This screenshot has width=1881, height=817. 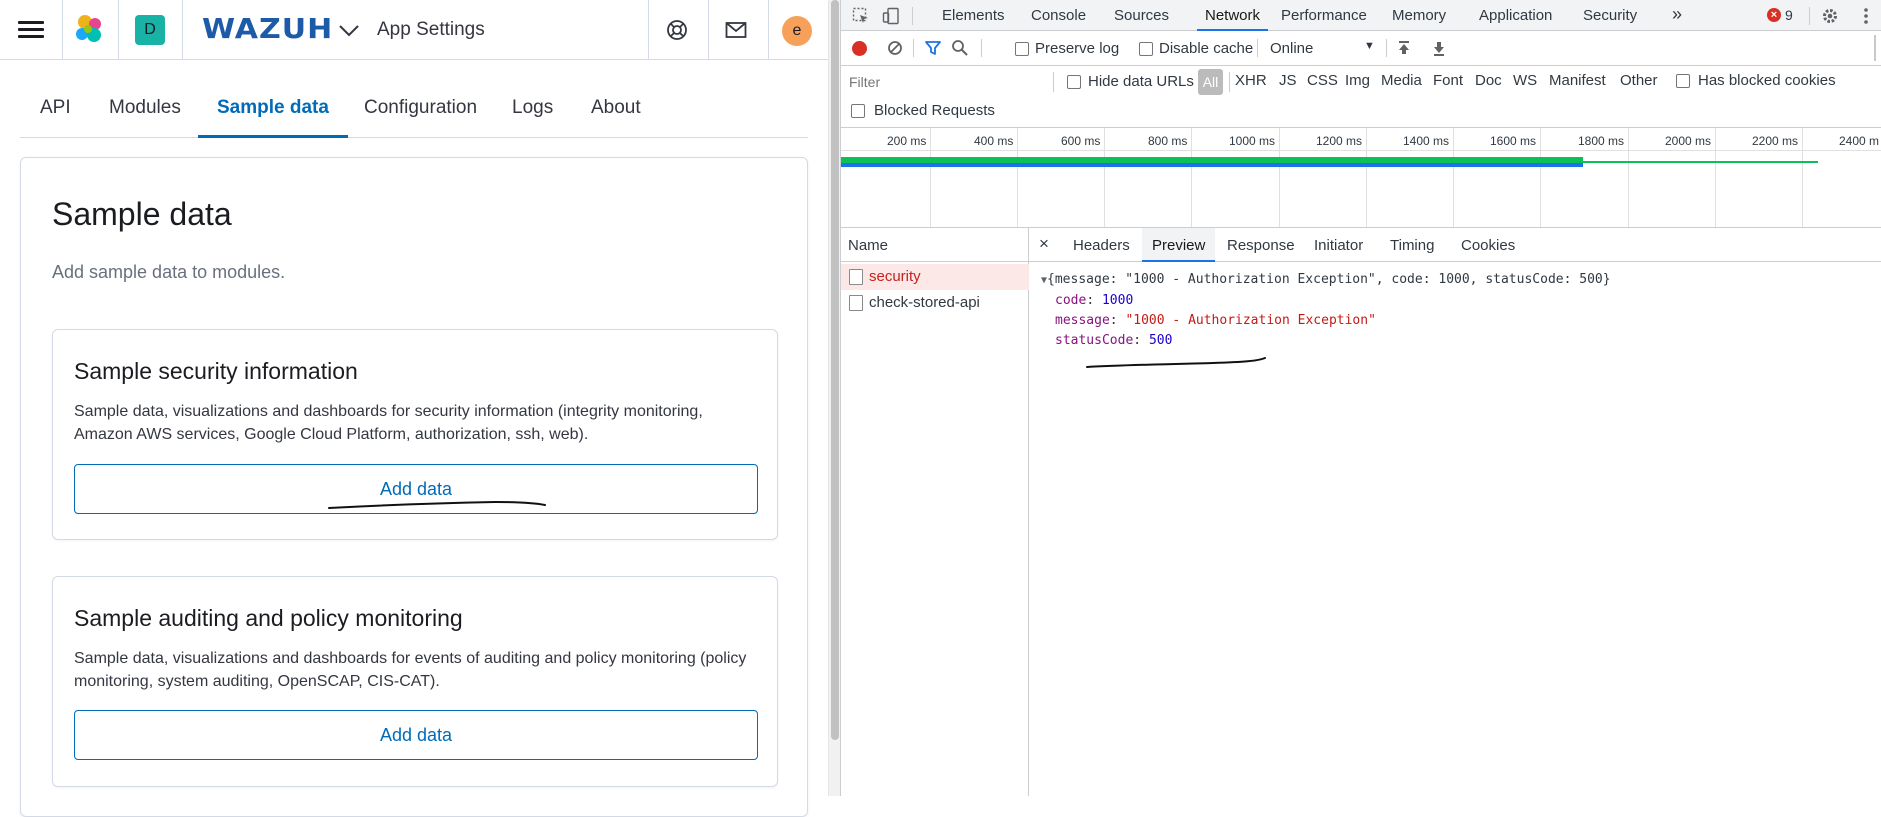 I want to click on throttling-select: Online ▼, so click(x=1323, y=48).